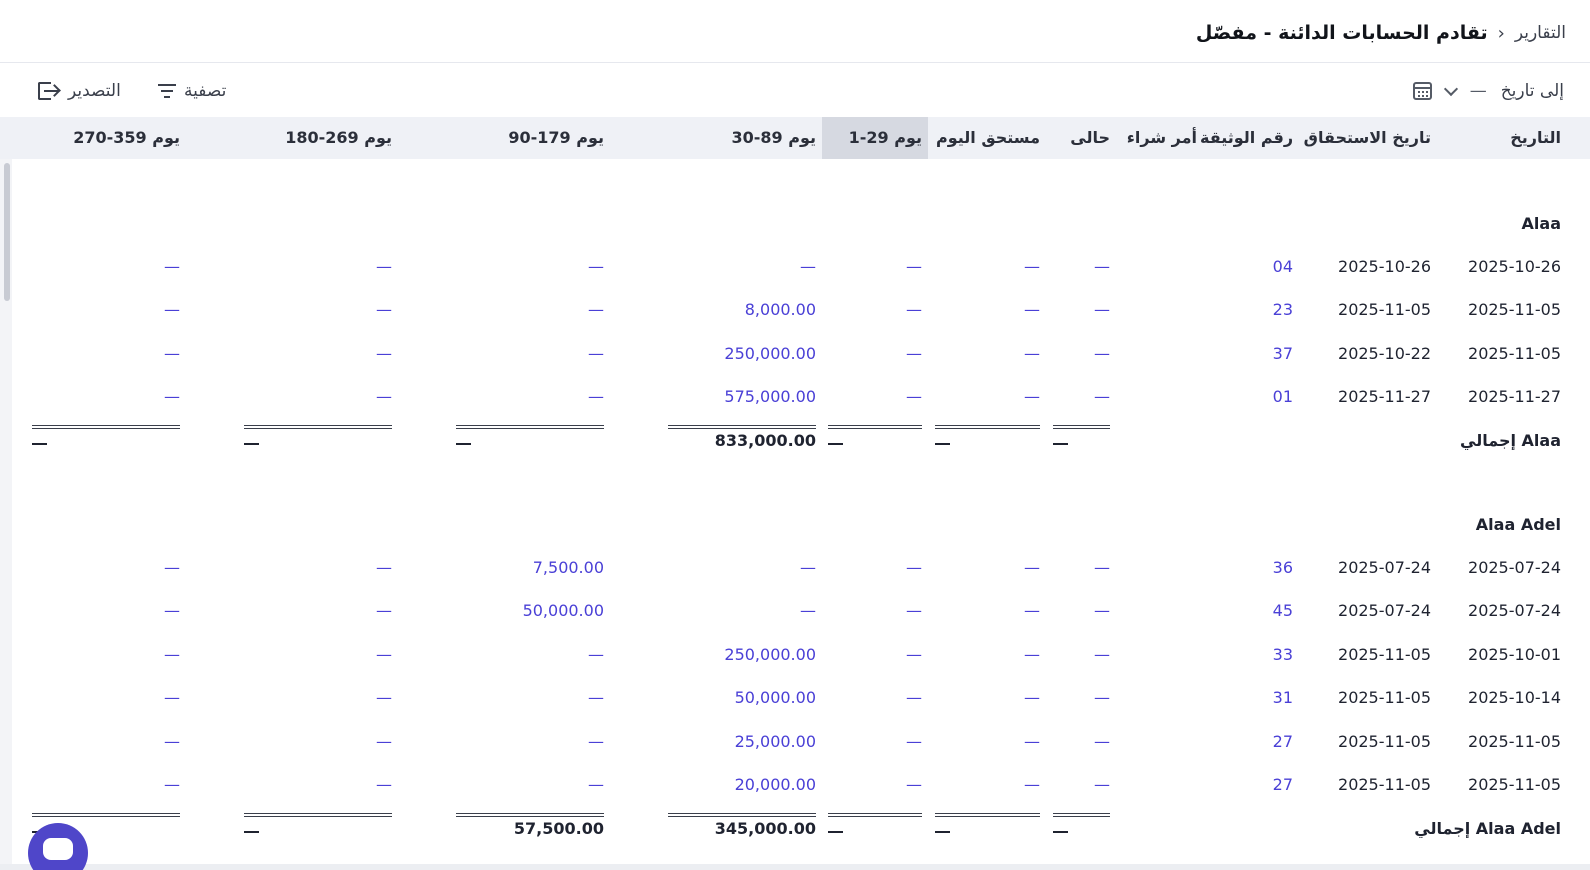 This screenshot has height=870, width=1590. What do you see at coordinates (795, 867) in the screenshot?
I see `horizontal-scrollbar` at bounding box center [795, 867].